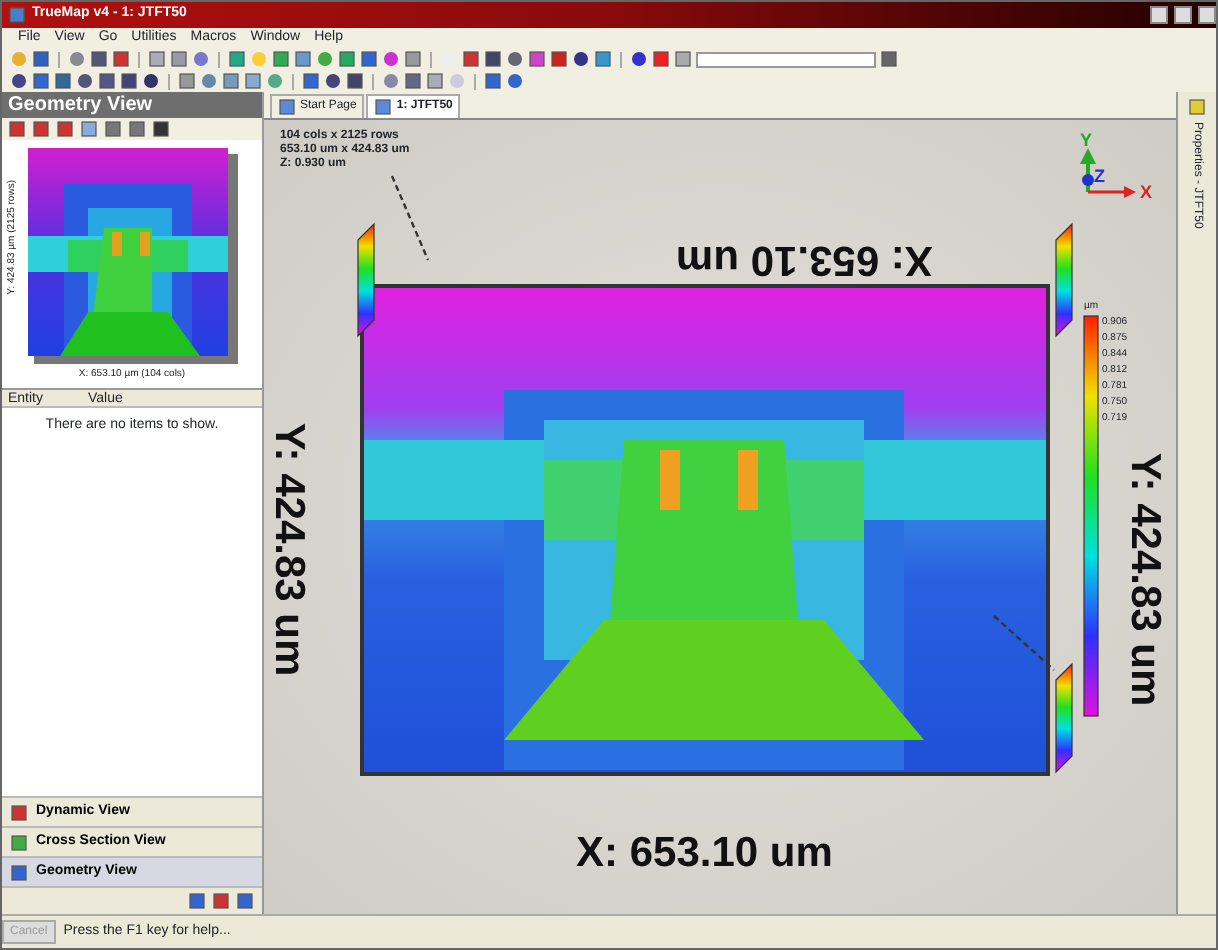  I want to click on axis-label: Z, so click(1099, 177).